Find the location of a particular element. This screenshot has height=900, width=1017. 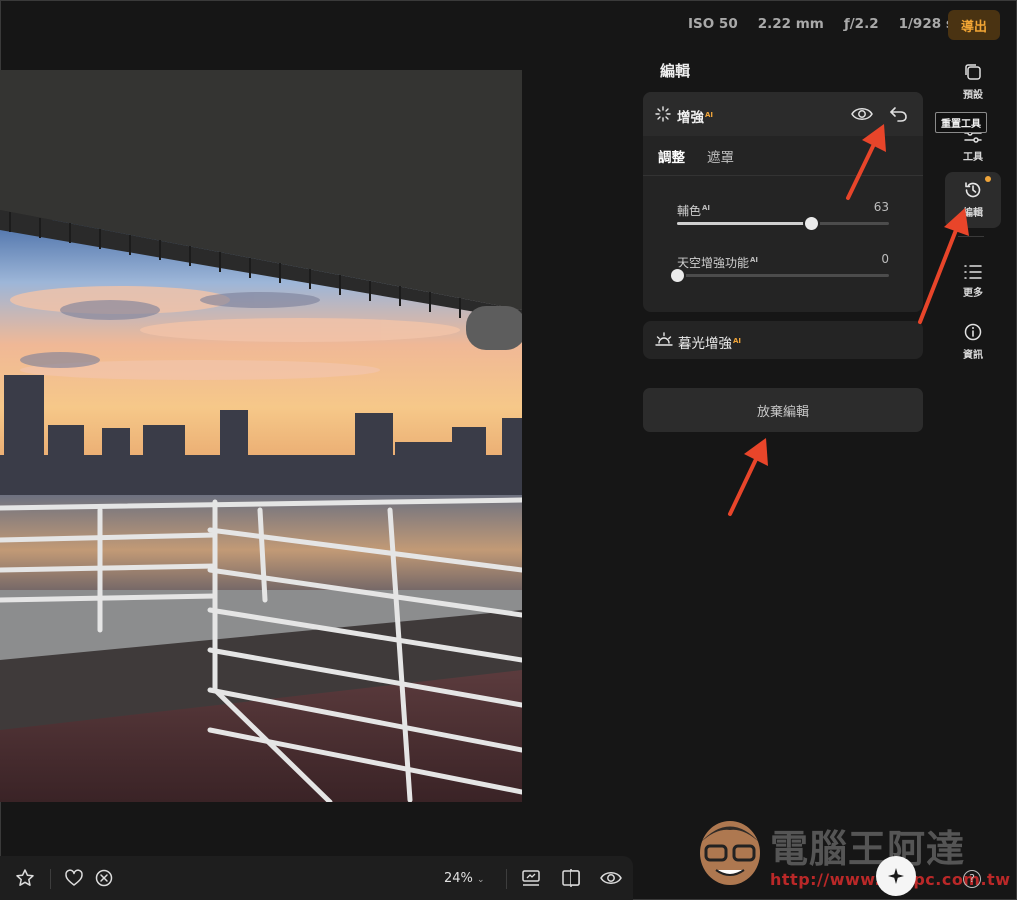

reset-tool-tooltip: 重置工具 is located at coordinates (961, 122).